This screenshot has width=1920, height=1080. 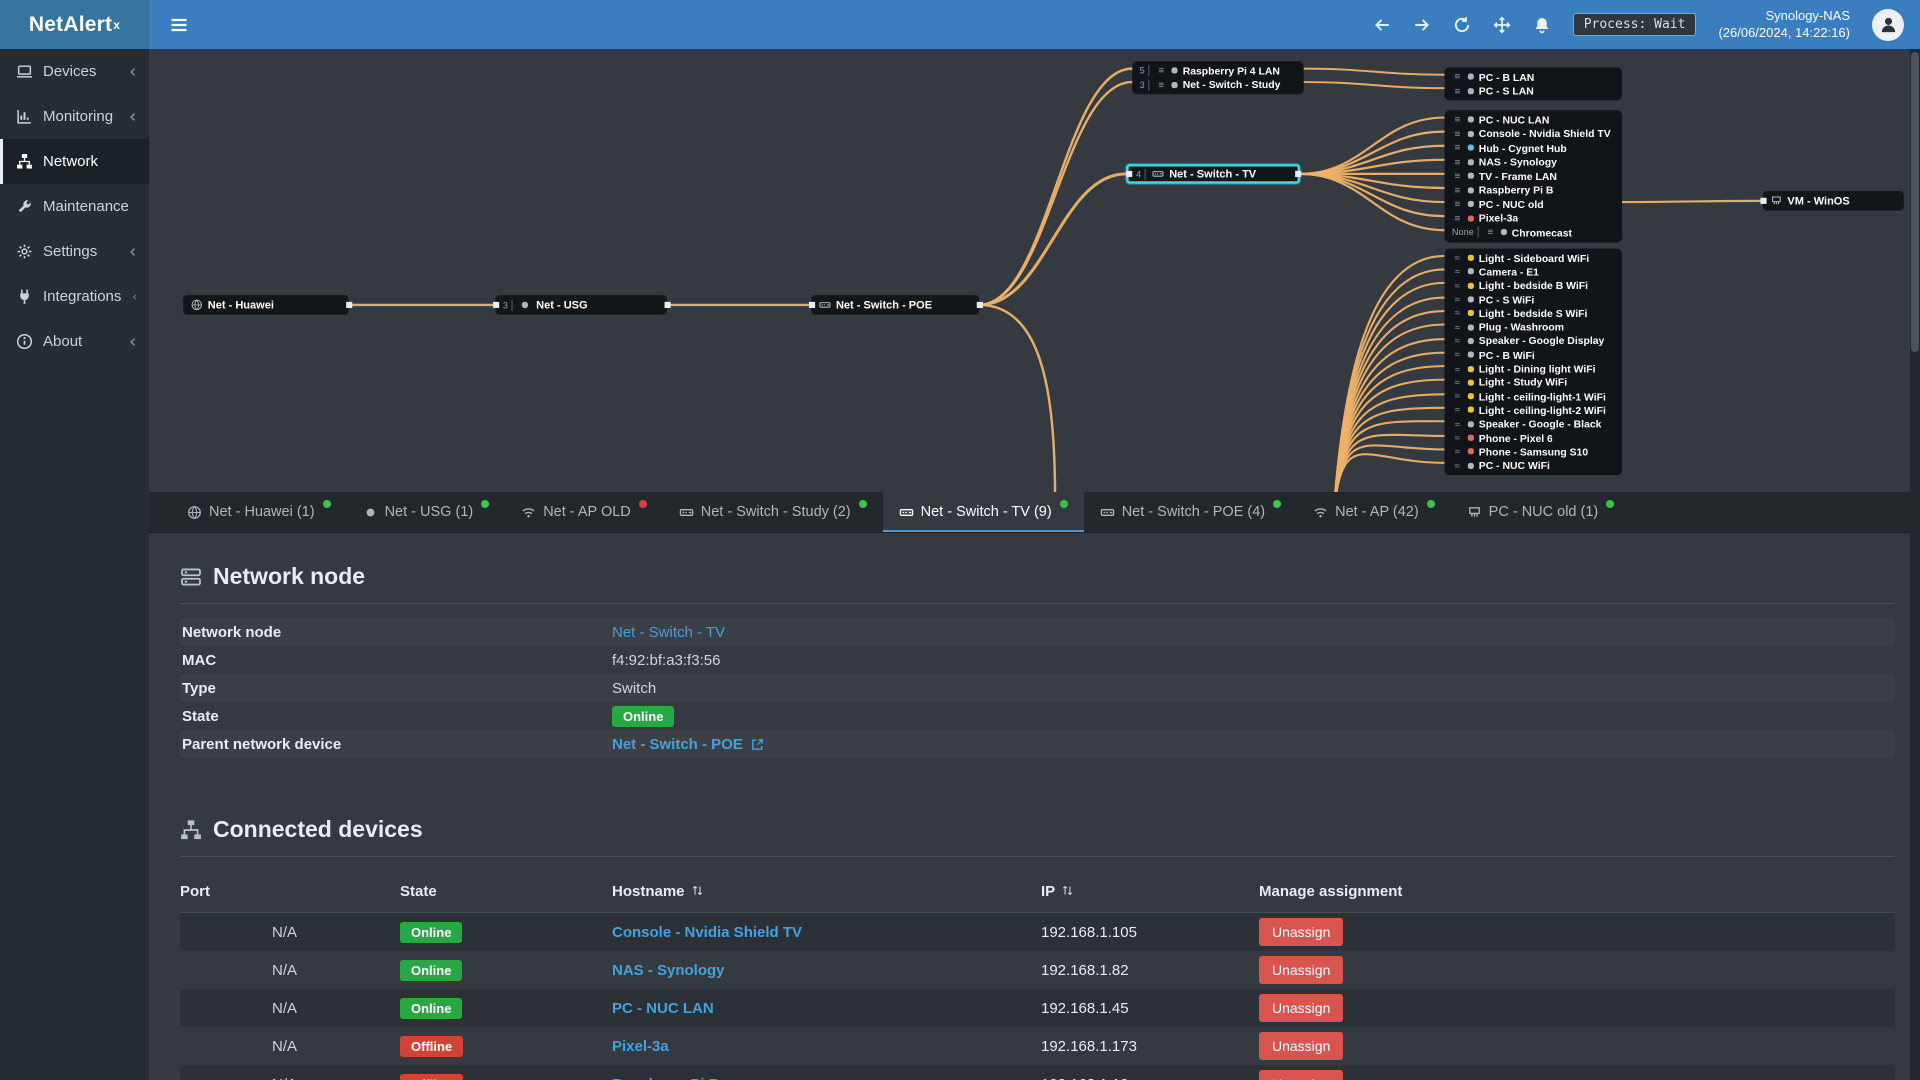 I want to click on tab-net-switch-study-2: Net - Switch - Study (2), so click(x=773, y=512).